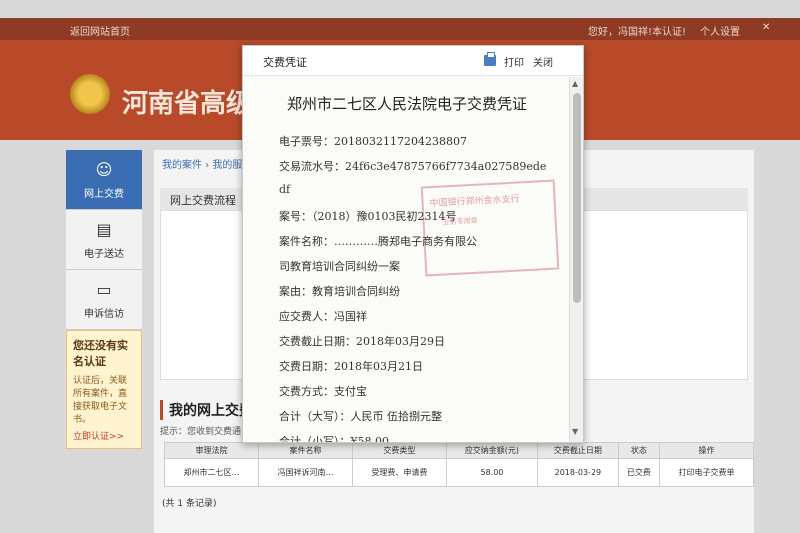 The height and width of the screenshot is (533, 800). Describe the element at coordinates (543, 61) in the screenshot. I see `close-button: 关闭` at that location.